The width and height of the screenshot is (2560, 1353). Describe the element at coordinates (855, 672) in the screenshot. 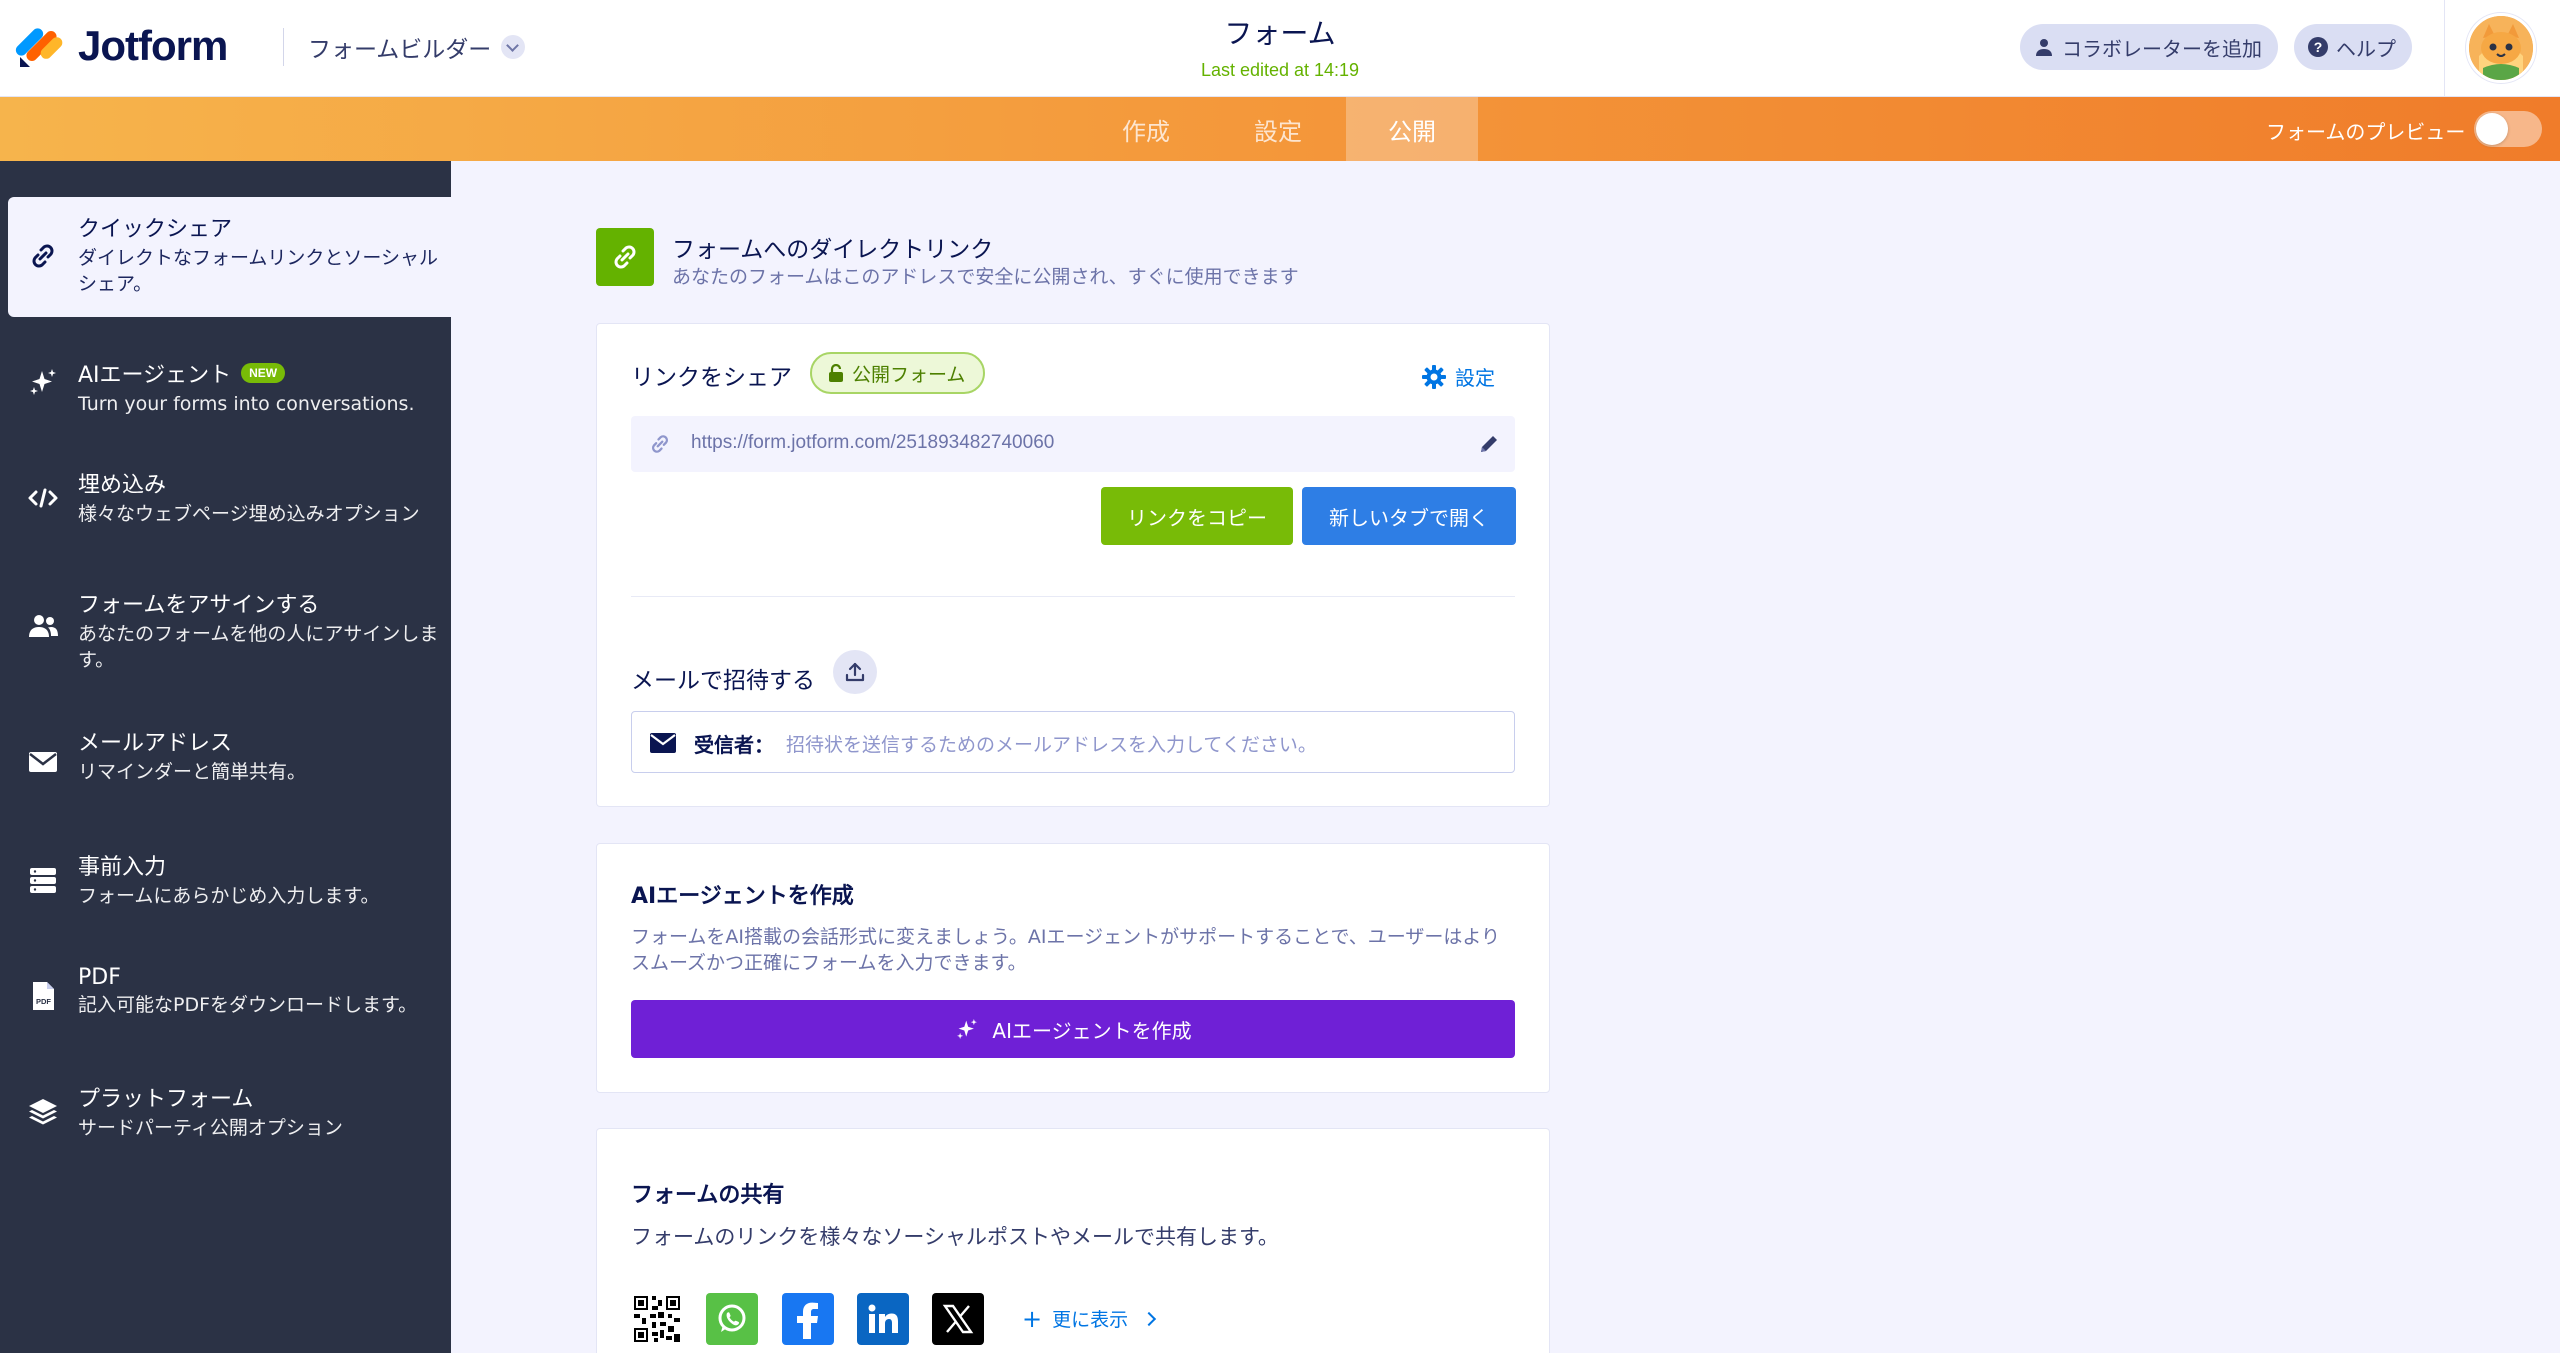

I see `upload-icon` at that location.